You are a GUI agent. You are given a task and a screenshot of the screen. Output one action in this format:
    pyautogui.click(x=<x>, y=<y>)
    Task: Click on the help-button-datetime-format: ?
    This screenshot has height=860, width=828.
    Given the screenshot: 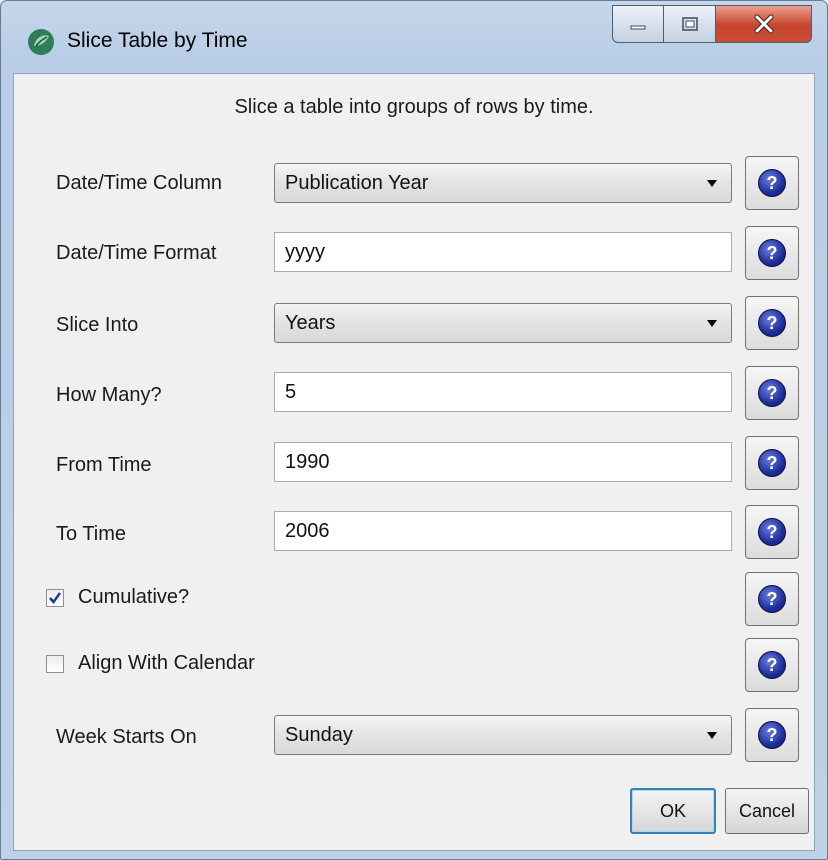 What is the action you would take?
    pyautogui.click(x=772, y=253)
    